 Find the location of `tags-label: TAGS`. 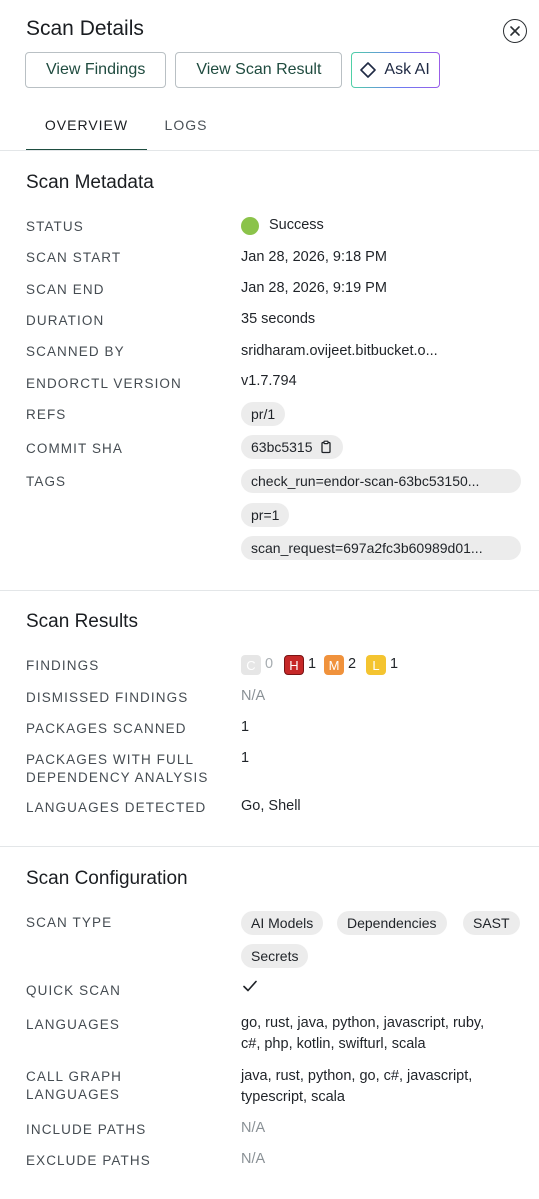

tags-label: TAGS is located at coordinates (46, 481).